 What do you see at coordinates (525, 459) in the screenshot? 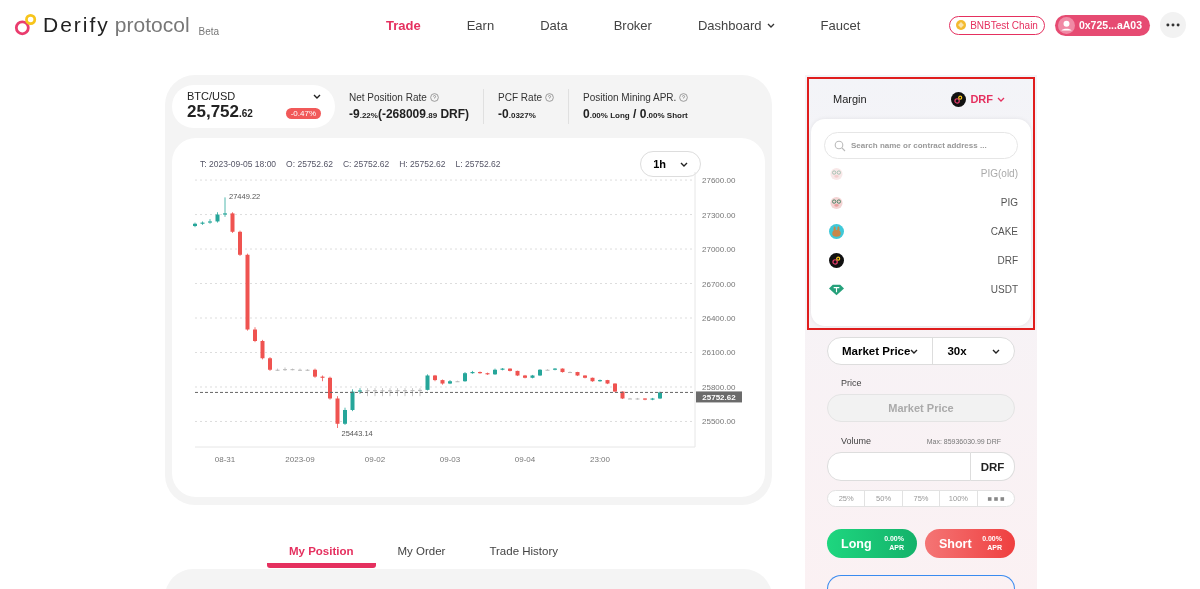
I see `axis-label: 09-04` at bounding box center [525, 459].